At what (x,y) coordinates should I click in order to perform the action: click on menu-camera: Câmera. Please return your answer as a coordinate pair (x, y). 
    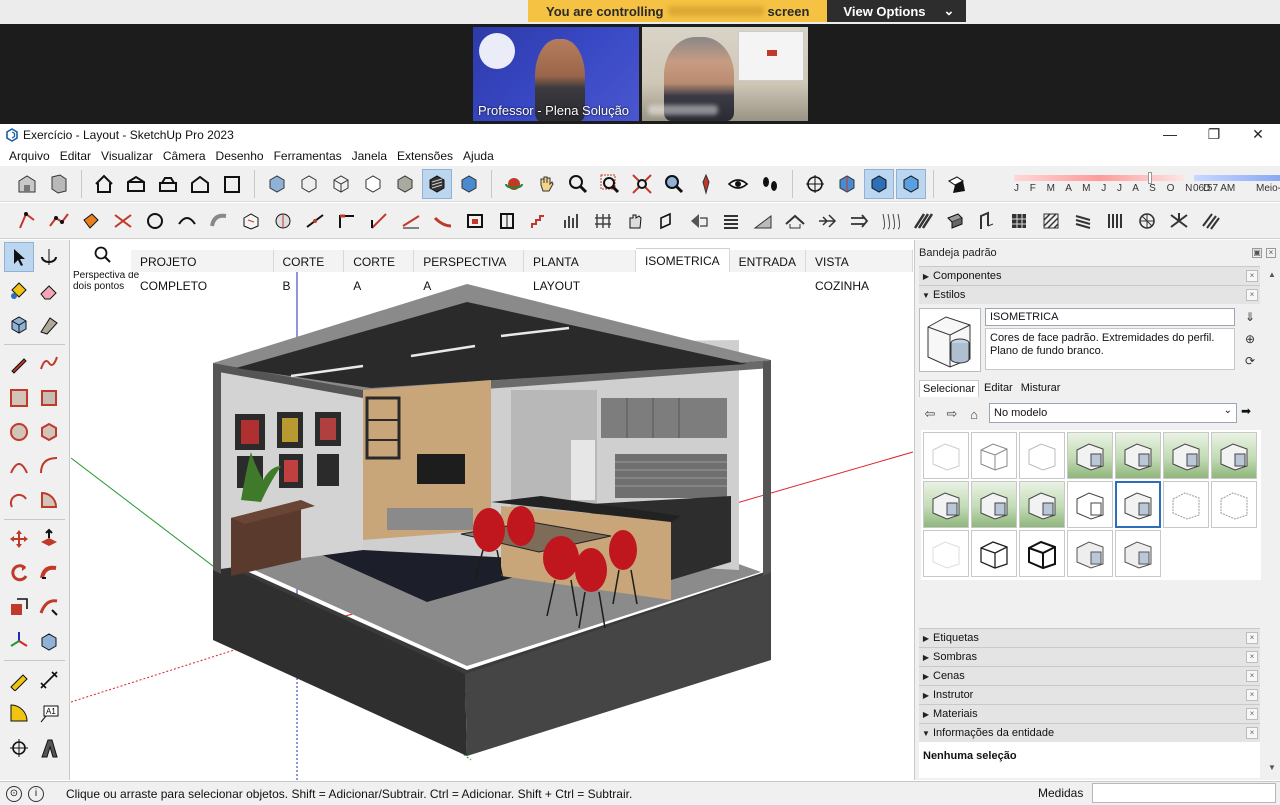
    Looking at the image, I should click on (184, 156).